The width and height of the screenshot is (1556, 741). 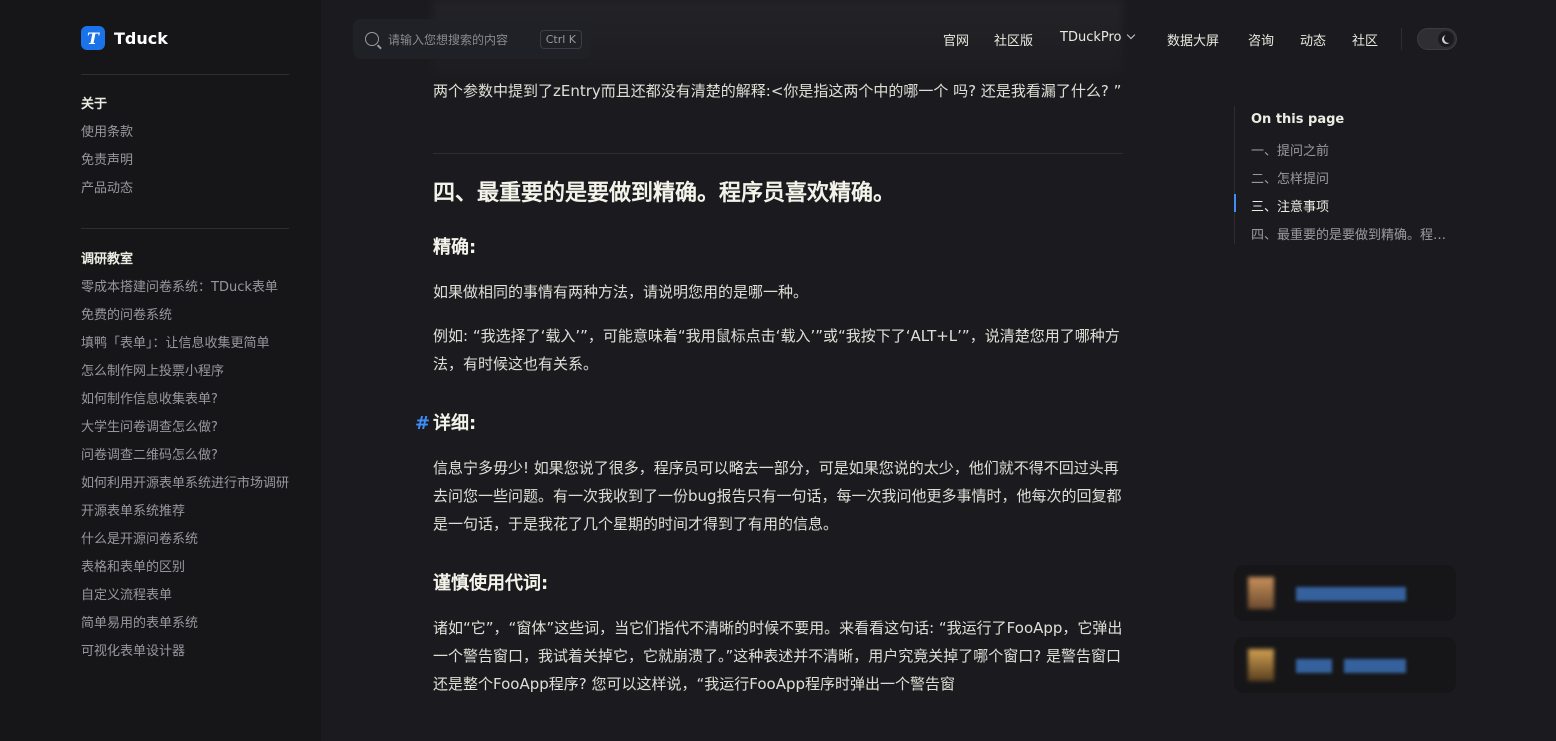 What do you see at coordinates (185, 316) in the screenshot?
I see `sidebar-item: 免费的问卷系统` at bounding box center [185, 316].